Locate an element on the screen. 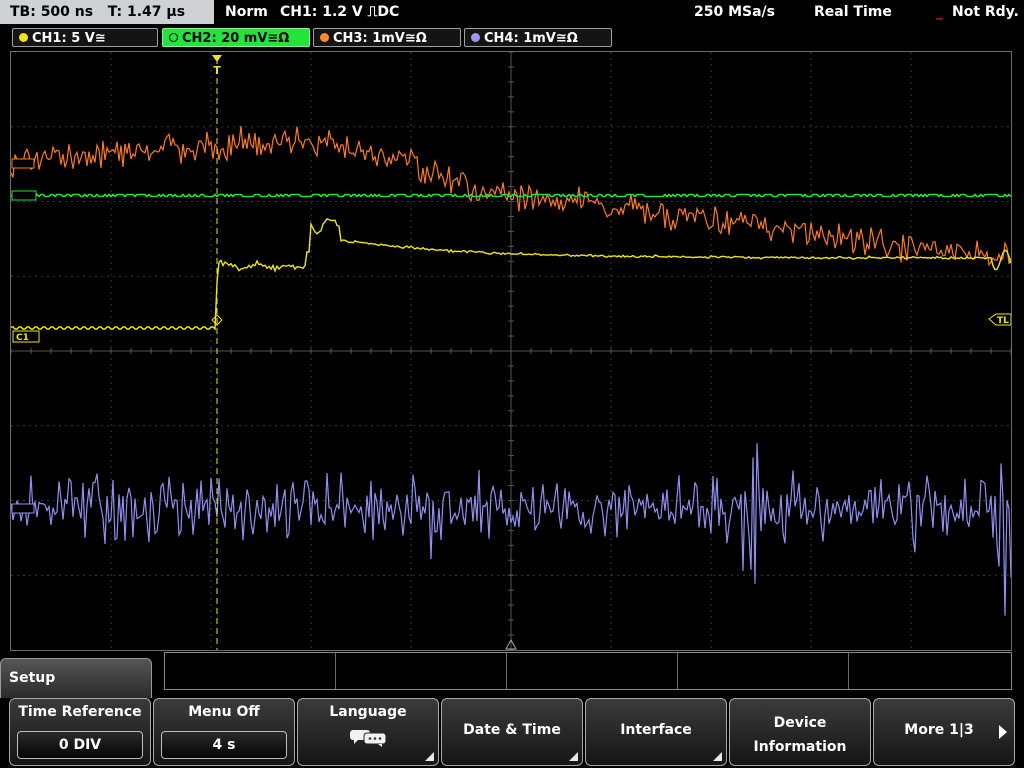  device-information-label: Device Information is located at coordinates (800, 735).